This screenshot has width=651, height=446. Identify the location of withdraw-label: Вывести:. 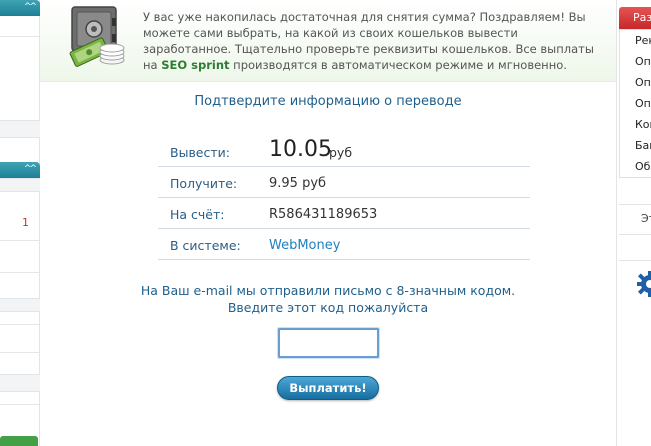
(200, 152).